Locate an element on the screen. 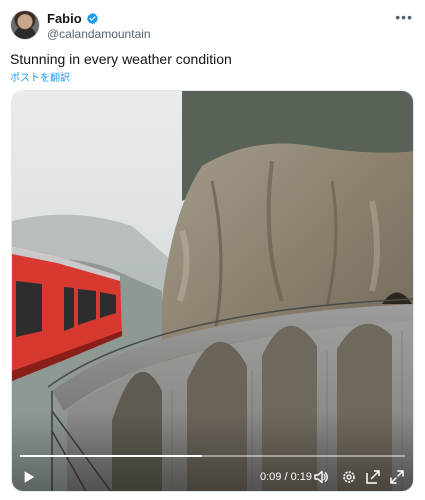 Image resolution: width=425 pixels, height=500 pixels. translate-post-link: ポストを翻訳 is located at coordinates (40, 76).